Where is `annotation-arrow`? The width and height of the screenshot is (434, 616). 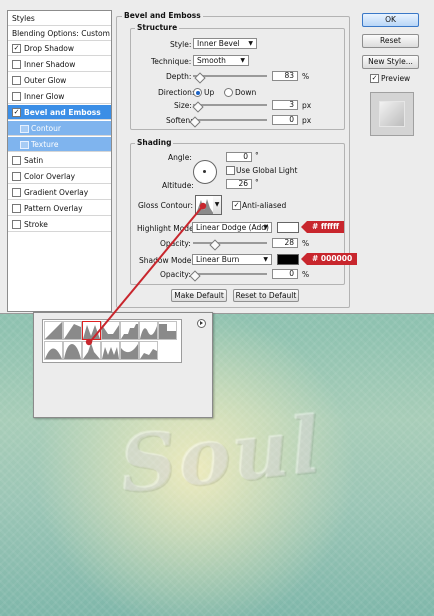
annotation-arrow is located at coordinates (146, 274).